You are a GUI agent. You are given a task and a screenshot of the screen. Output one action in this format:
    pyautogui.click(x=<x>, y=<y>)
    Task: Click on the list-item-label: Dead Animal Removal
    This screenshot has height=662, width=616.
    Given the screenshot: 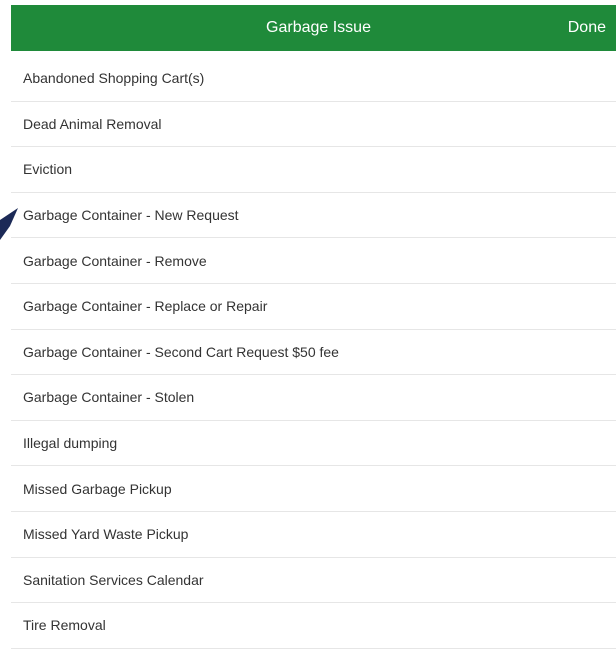 What is the action you would take?
    pyautogui.click(x=92, y=123)
    